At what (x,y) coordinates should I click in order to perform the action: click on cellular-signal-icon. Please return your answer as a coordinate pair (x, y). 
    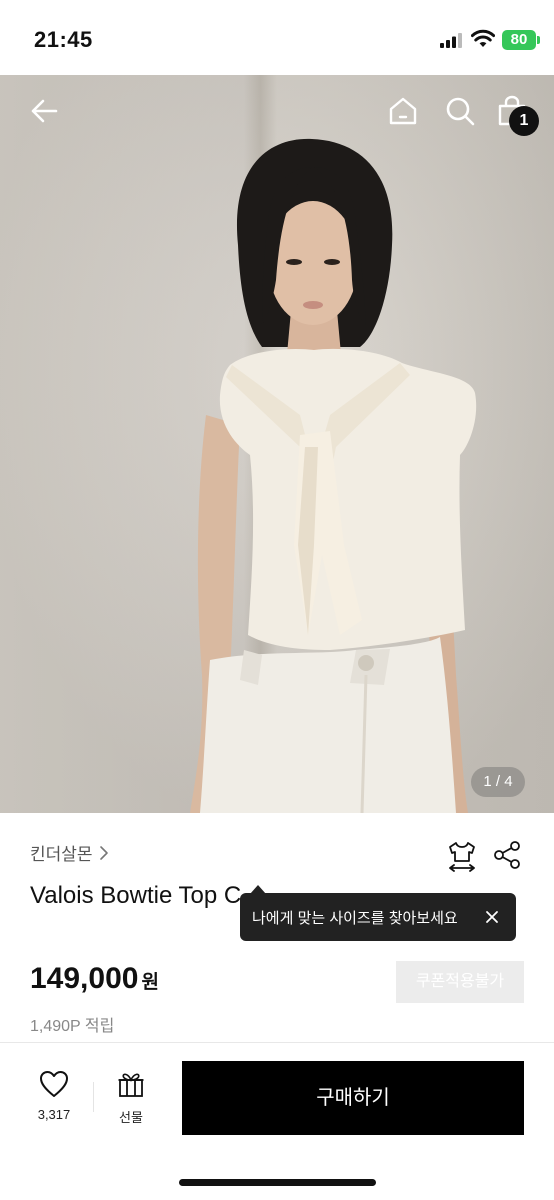
    Looking at the image, I should click on (451, 40).